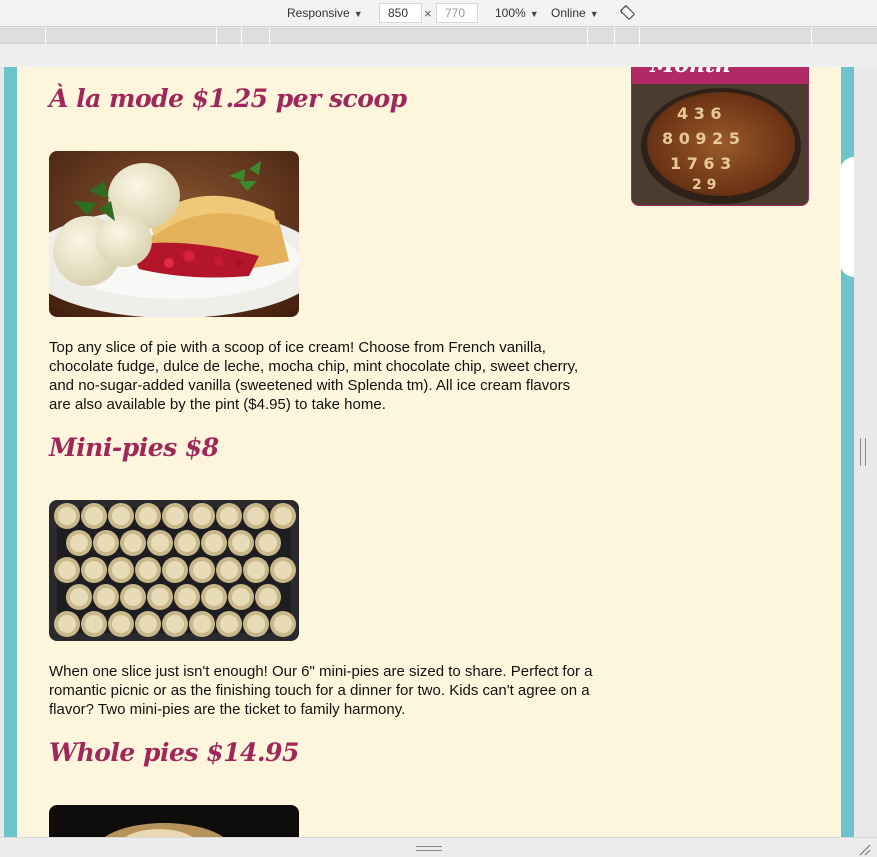 The image size is (877, 857). Describe the element at coordinates (864, 849) in the screenshot. I see `resize-corner-icon` at that location.